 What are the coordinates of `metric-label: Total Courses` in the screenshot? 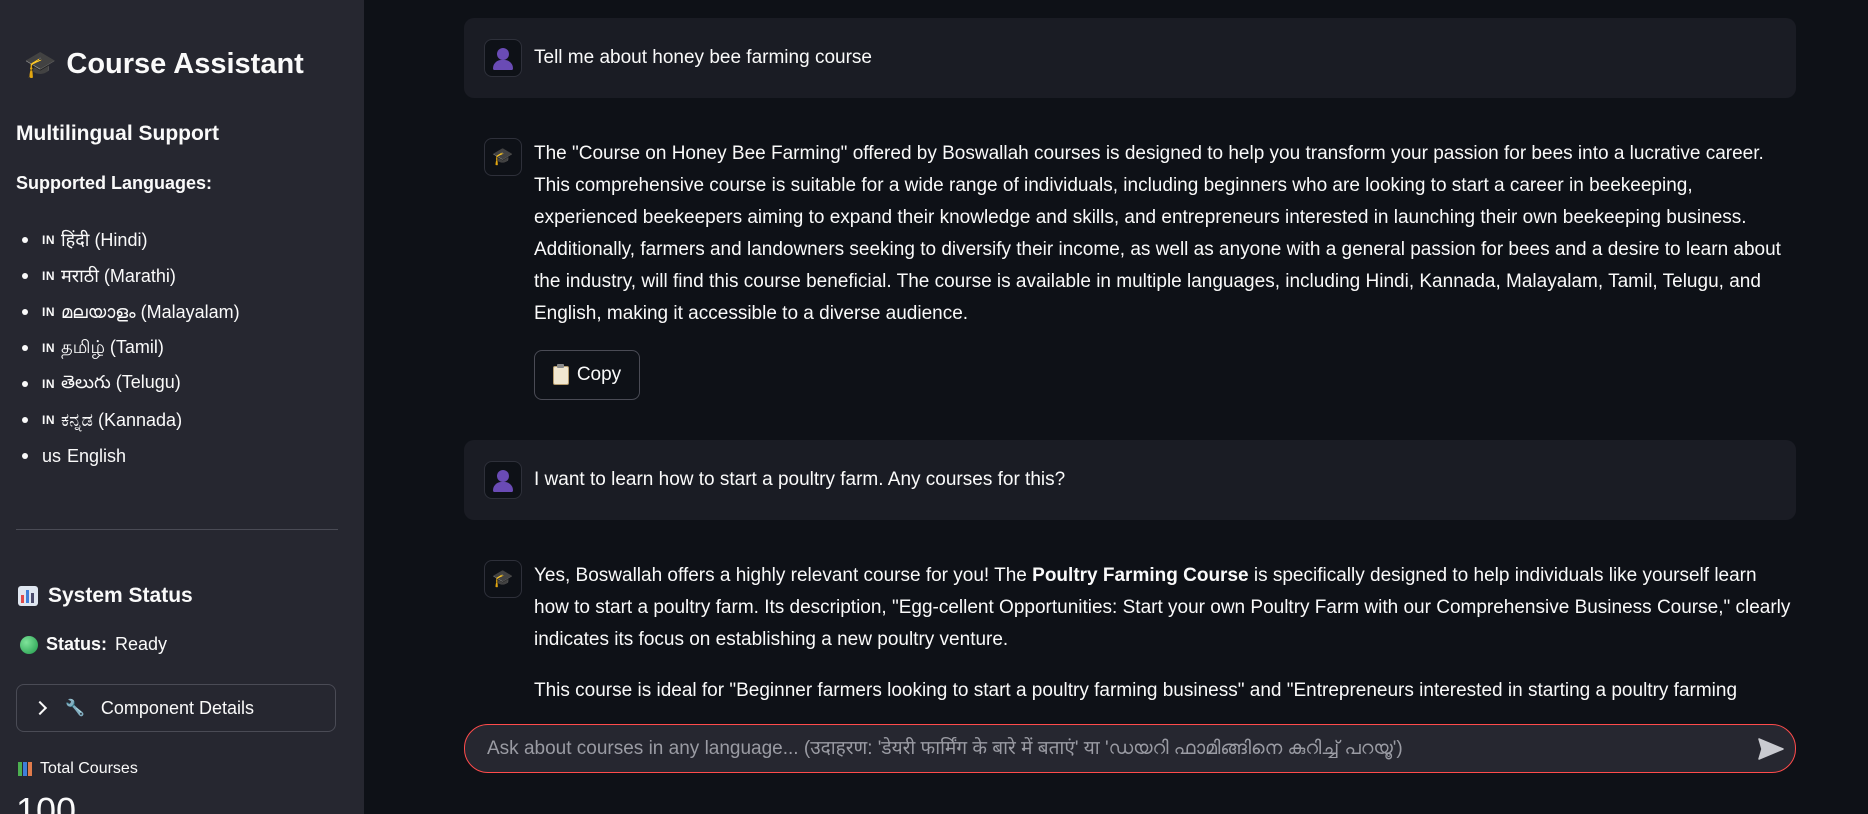 It's located at (78, 769).